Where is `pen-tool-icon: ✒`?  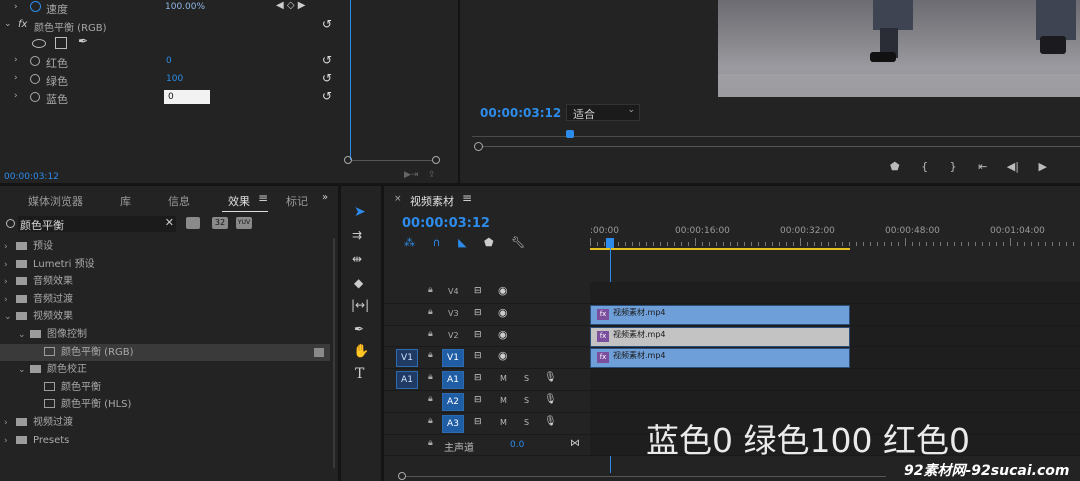
pen-tool-icon: ✒ is located at coordinates (359, 329).